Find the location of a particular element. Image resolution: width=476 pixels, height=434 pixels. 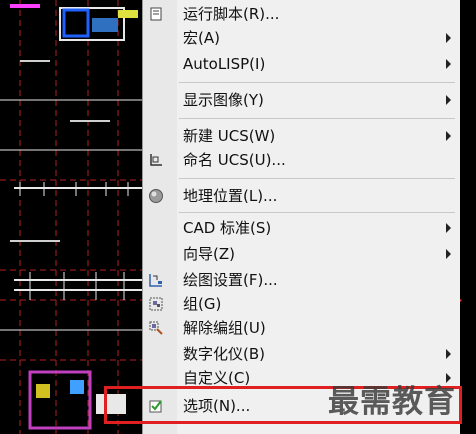

menu-item-label: 宏(A) is located at coordinates (201, 38).